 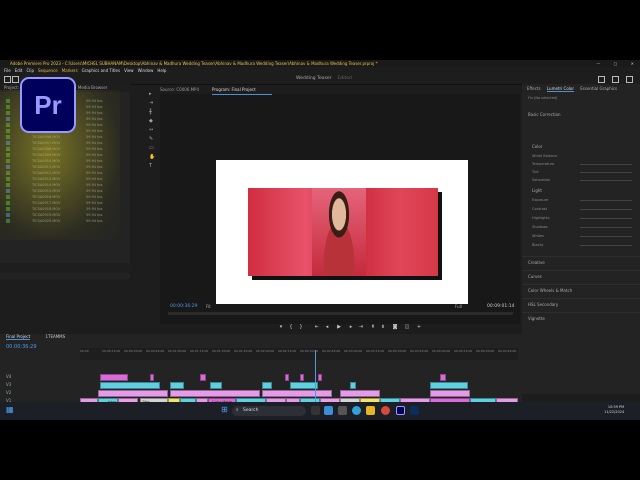 What do you see at coordinates (301, 327) in the screenshot?
I see `out-point-icon: }` at bounding box center [301, 327].